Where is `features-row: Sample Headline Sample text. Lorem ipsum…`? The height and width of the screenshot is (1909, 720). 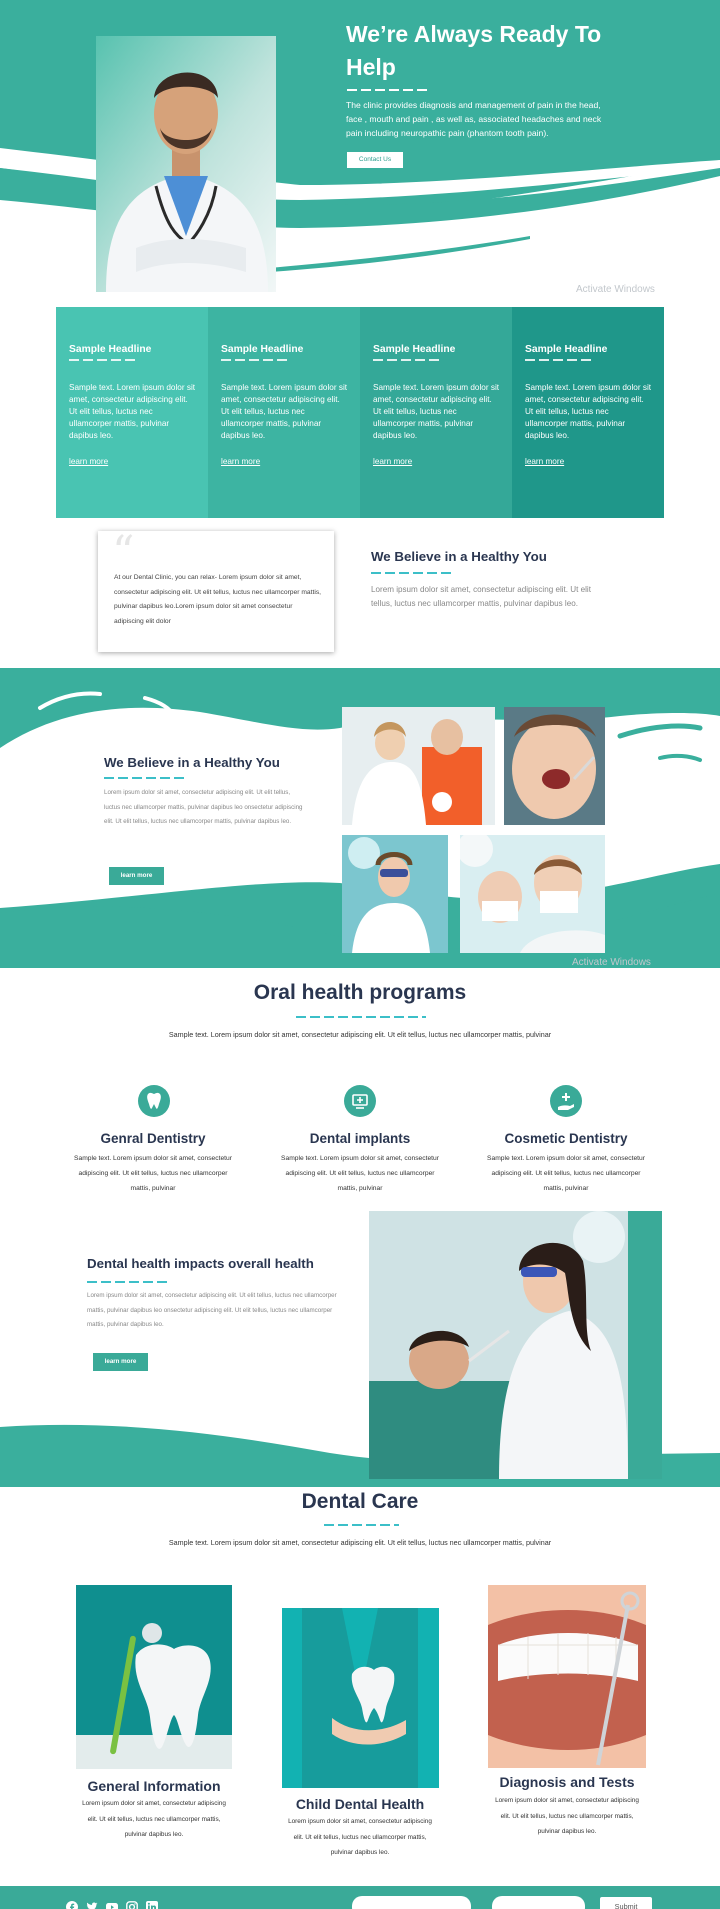 features-row: Sample Headline Sample text. Lorem ipsum… is located at coordinates (360, 412).